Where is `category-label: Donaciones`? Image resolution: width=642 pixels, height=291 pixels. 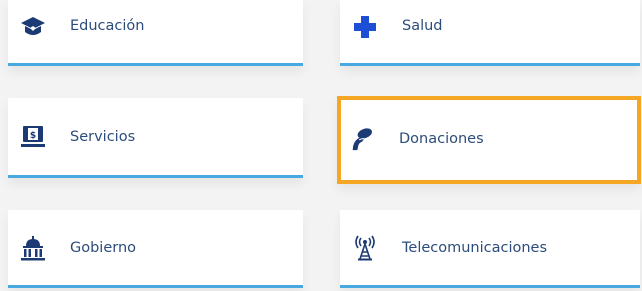 category-label: Donaciones is located at coordinates (441, 138).